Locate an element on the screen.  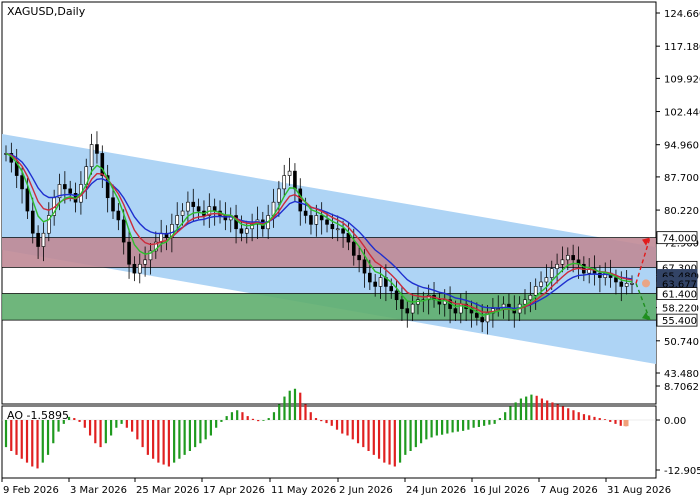
current-price-dot is located at coordinates (646, 283).